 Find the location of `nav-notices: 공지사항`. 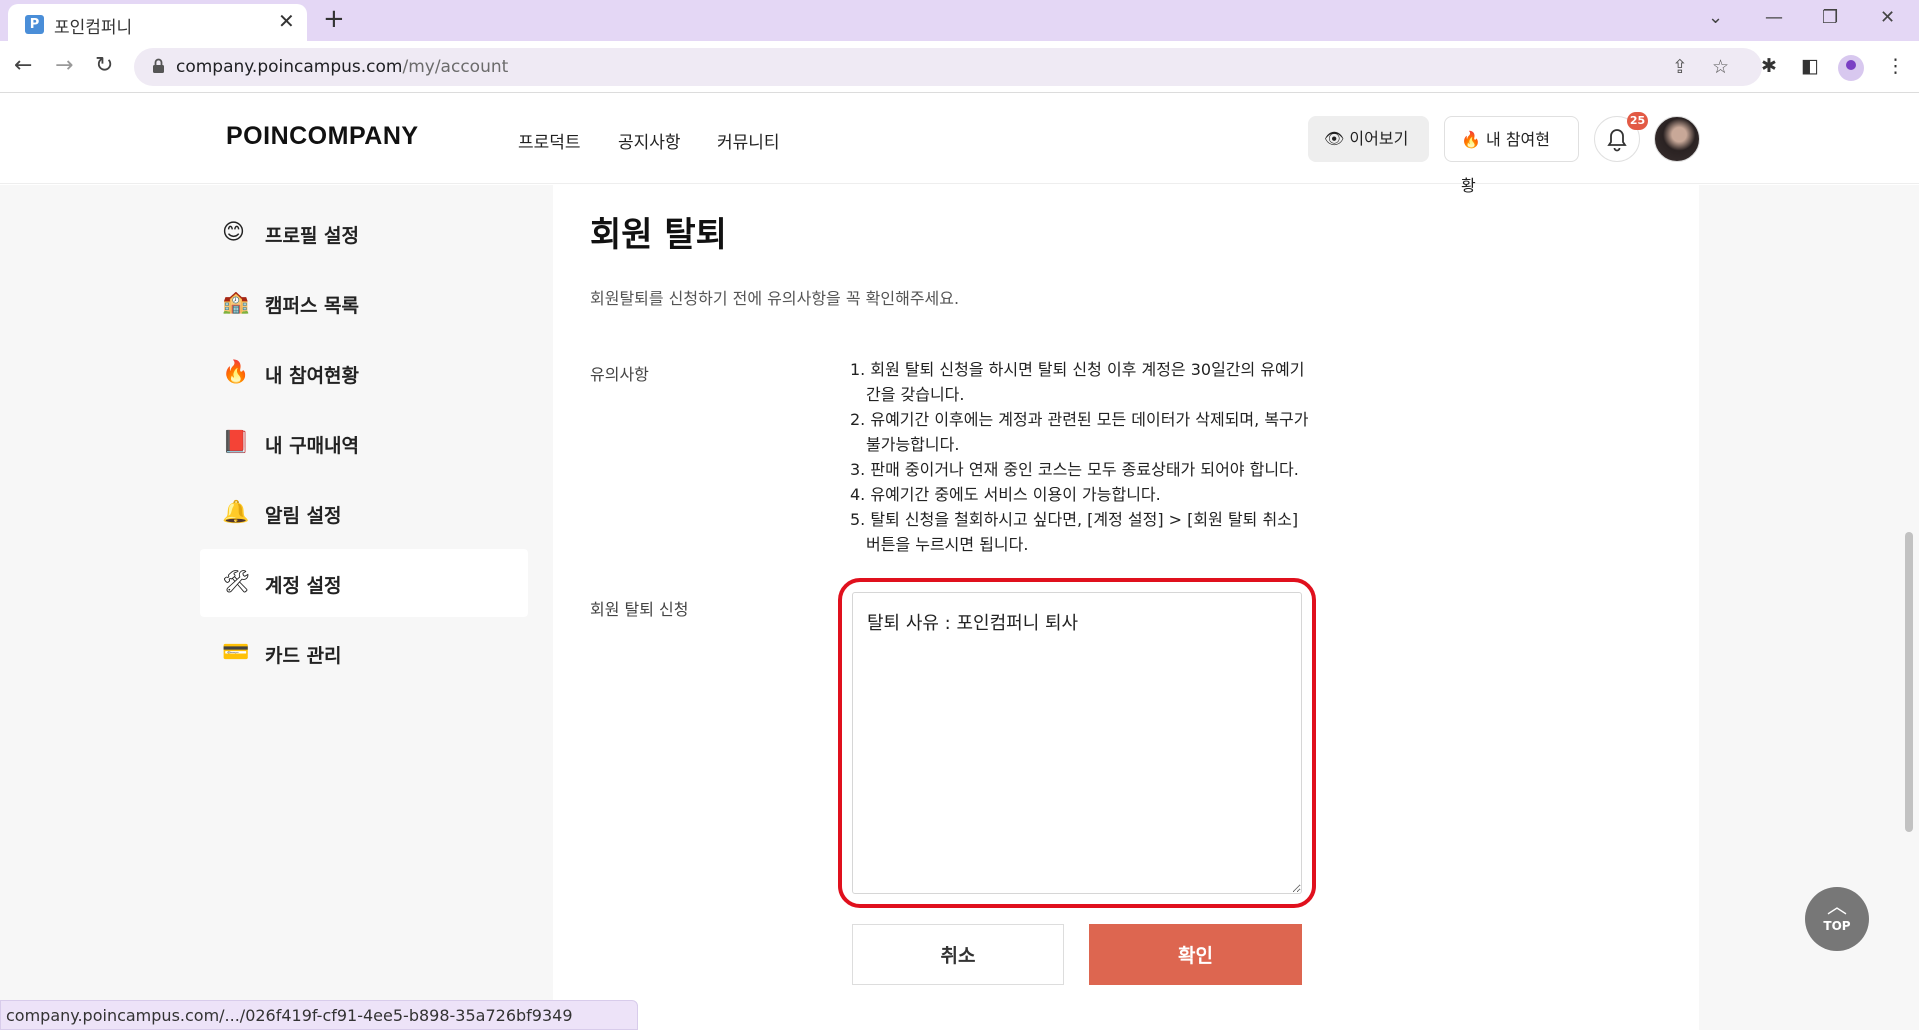

nav-notices: 공지사항 is located at coordinates (649, 140).